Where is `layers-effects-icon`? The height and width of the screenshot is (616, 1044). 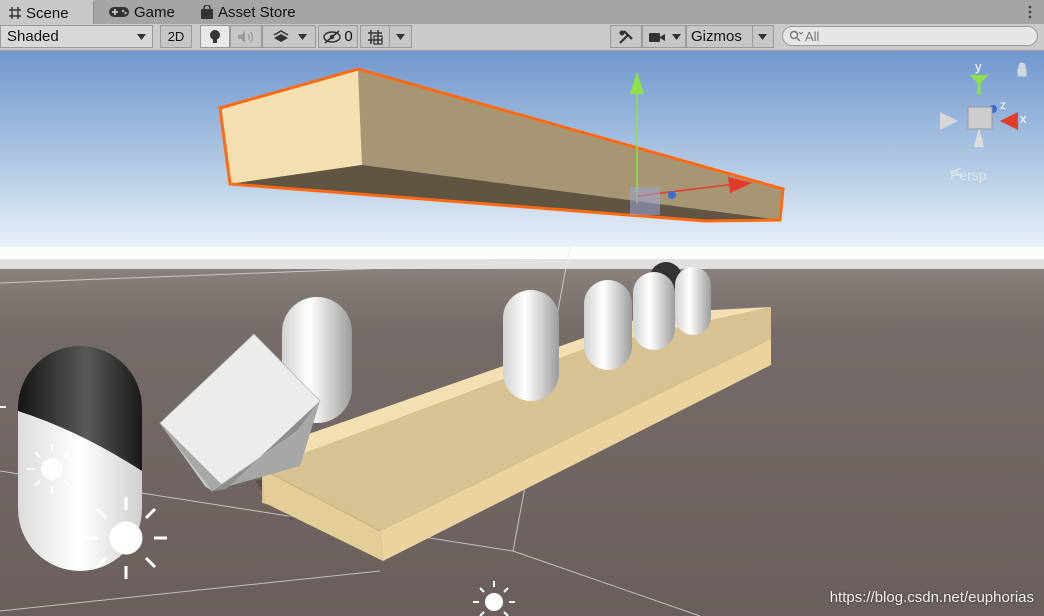
layers-effects-icon is located at coordinates (280, 35).